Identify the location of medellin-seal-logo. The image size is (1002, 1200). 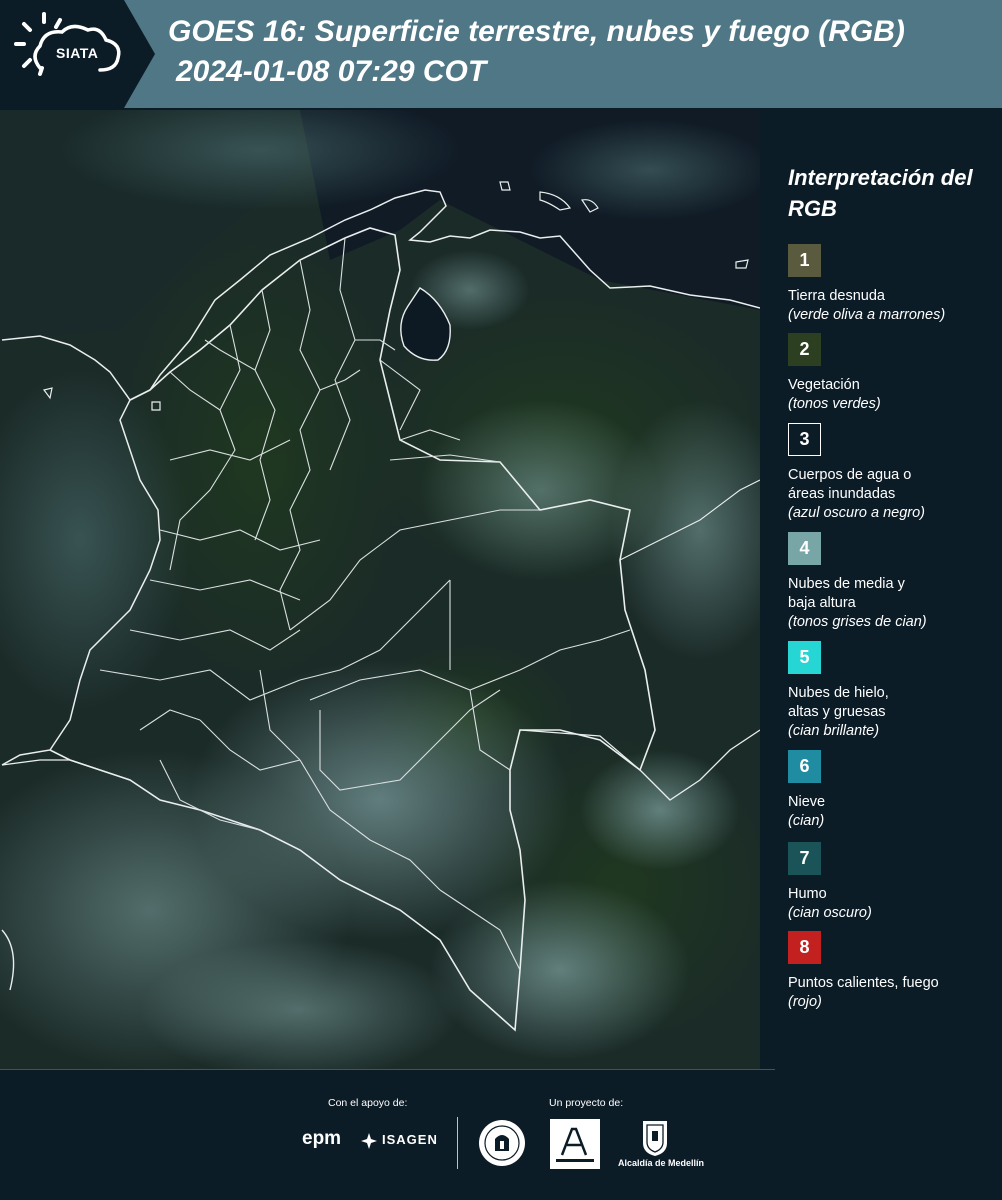
(502, 1143).